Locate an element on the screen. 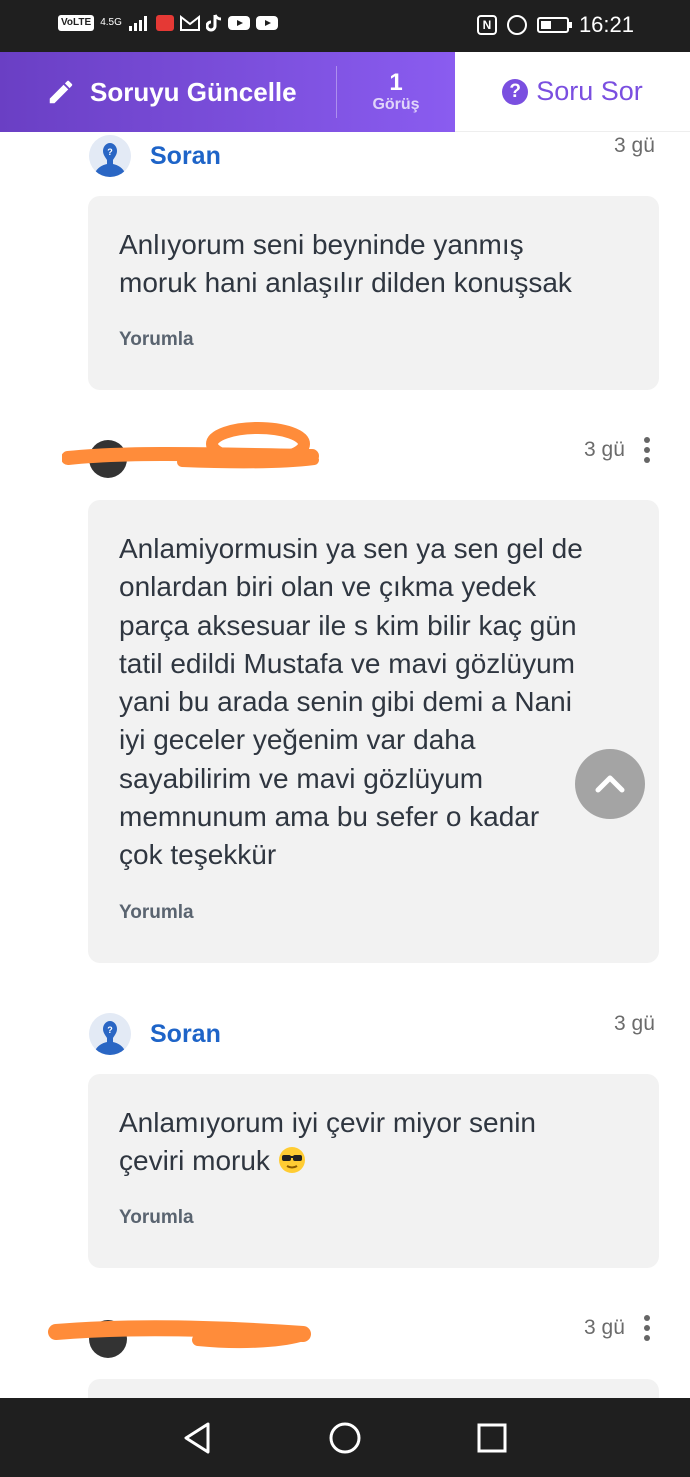 The image size is (690, 1477). status-right-icons: N 16:21 is located at coordinates (555, 25).